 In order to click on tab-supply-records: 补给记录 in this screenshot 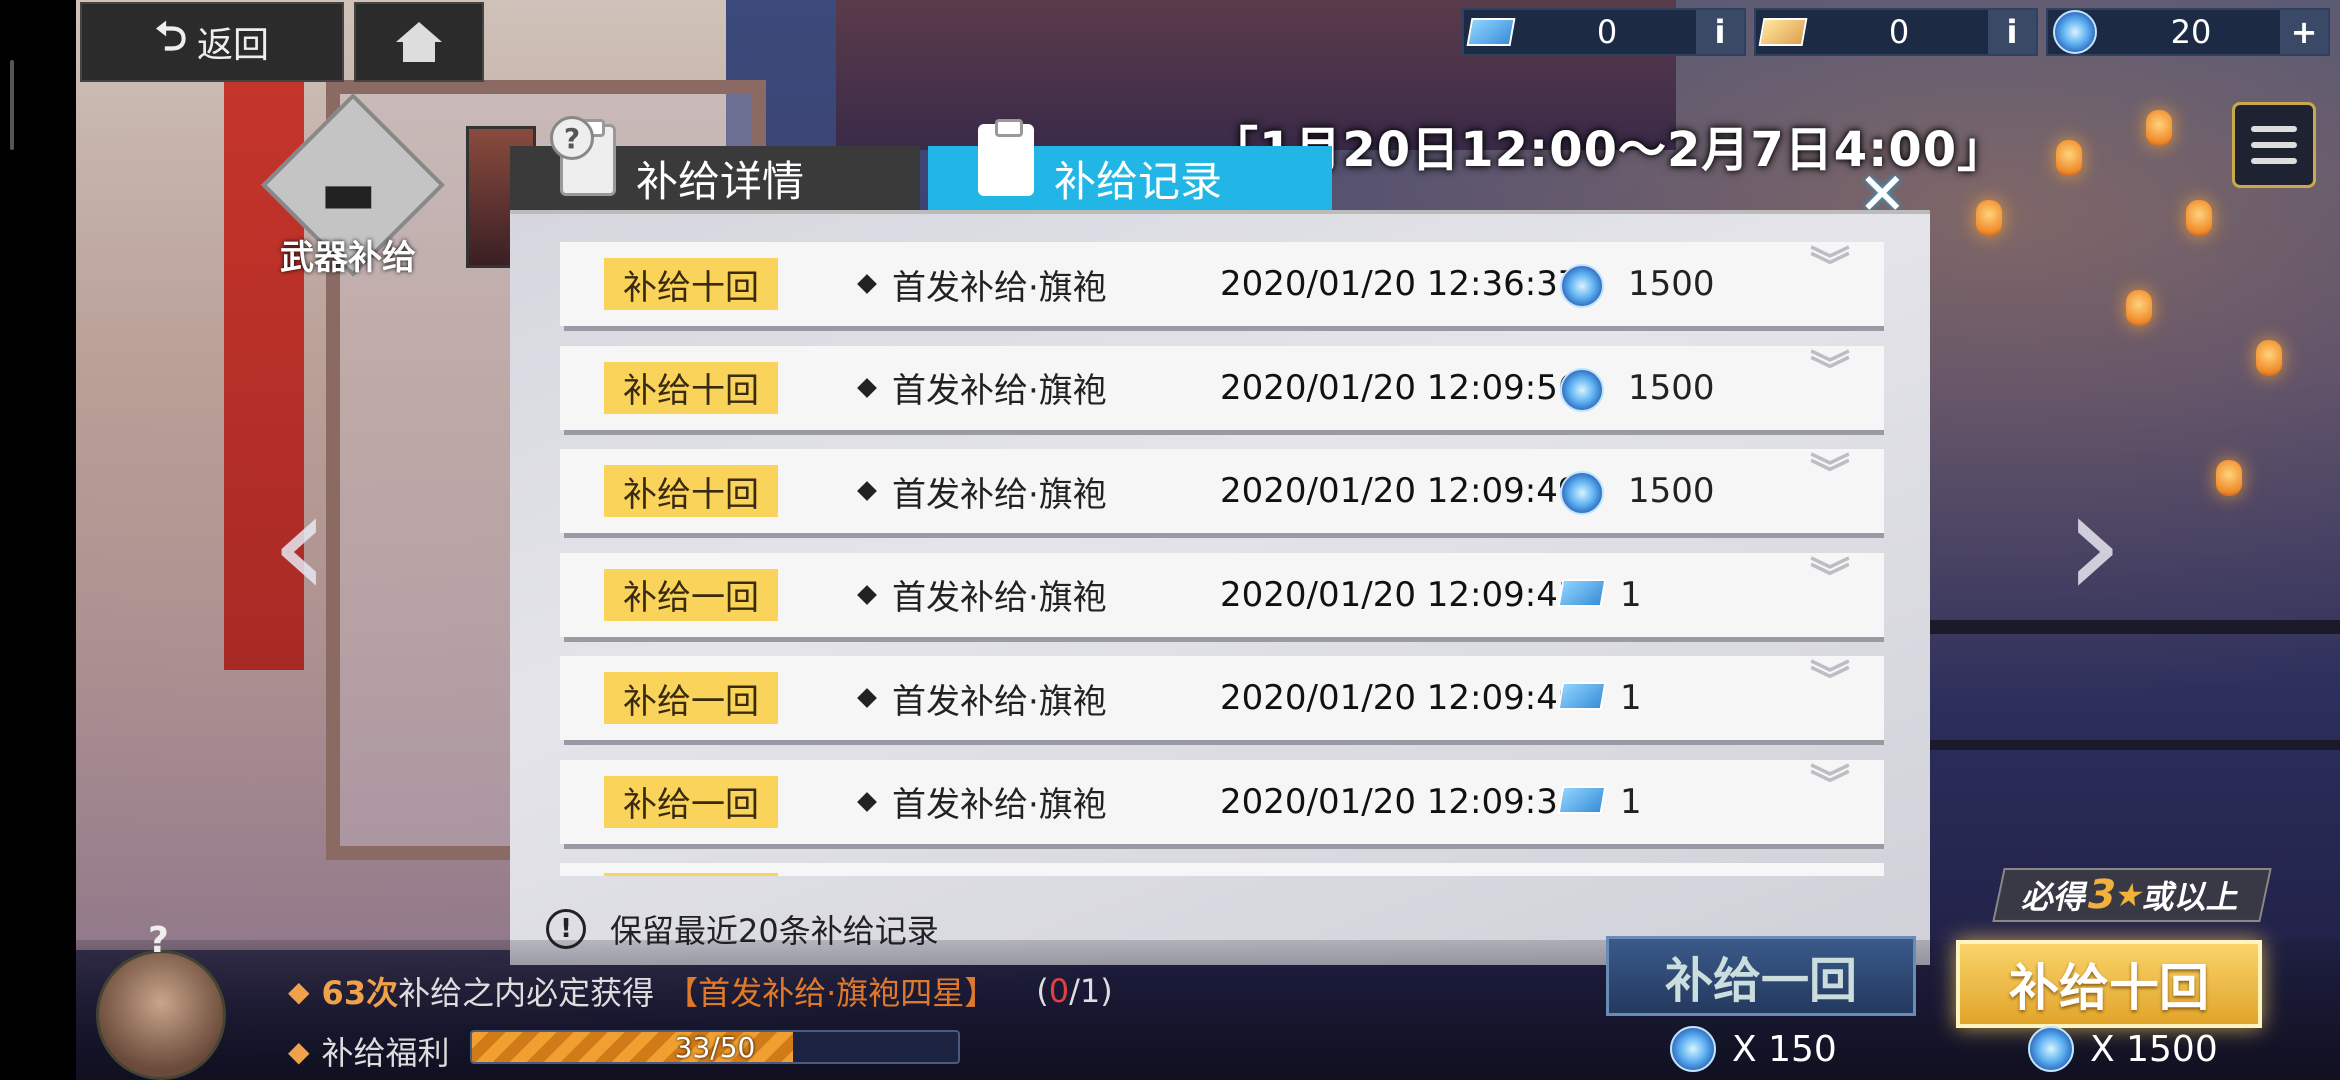, I will do `click(1130, 164)`.